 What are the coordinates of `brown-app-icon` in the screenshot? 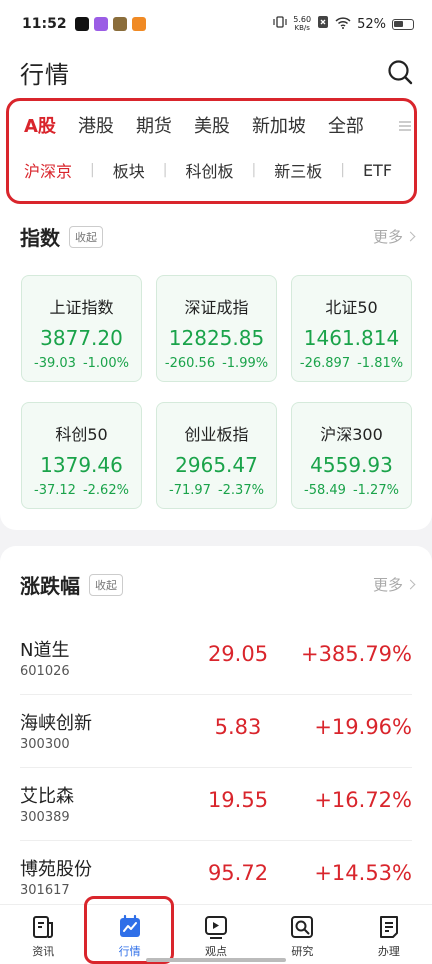 It's located at (119, 24).